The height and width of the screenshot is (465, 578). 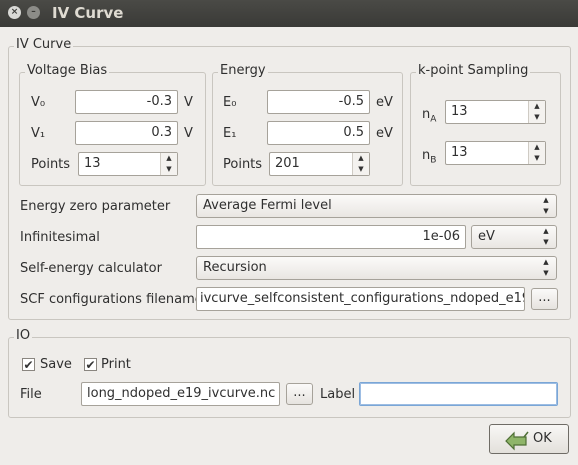 I want to click on ok-label: OK, so click(x=542, y=438).